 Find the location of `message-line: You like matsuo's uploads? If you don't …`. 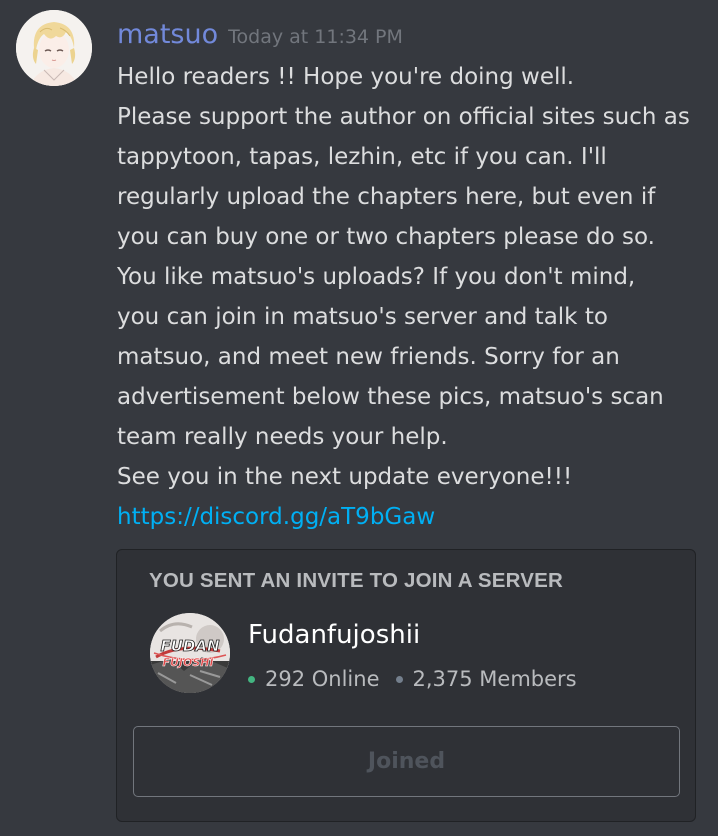

message-line: You like matsuo's uploads? If you don't … is located at coordinates (376, 277).